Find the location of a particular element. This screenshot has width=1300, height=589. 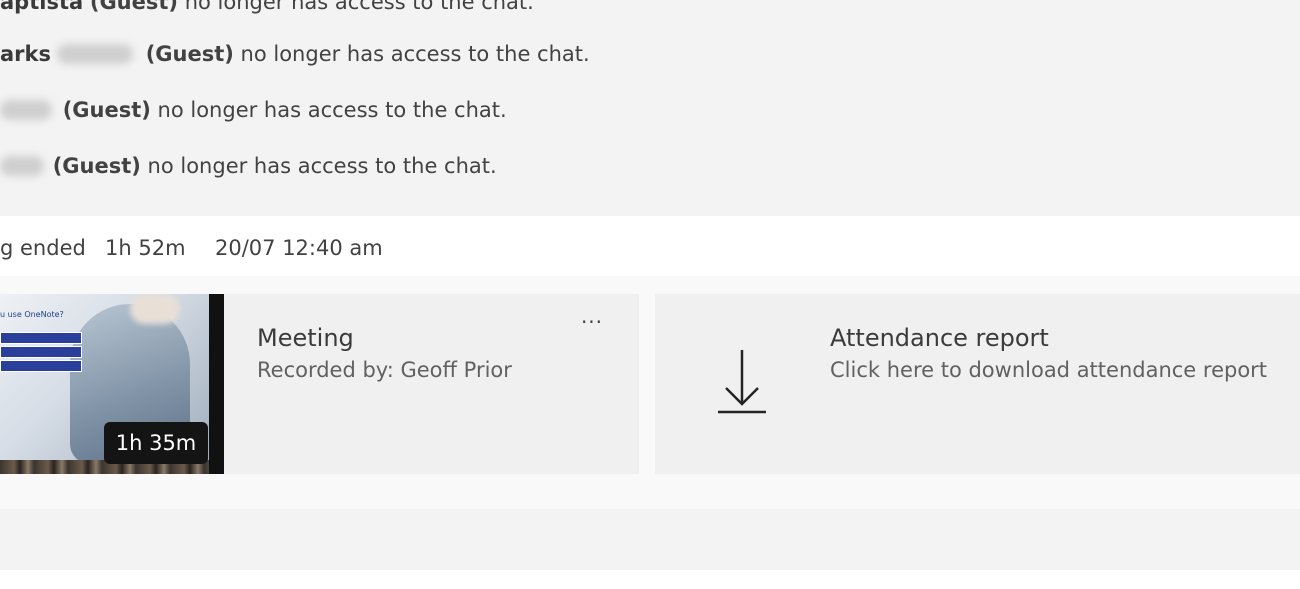

recording-duration-badge: 1h 35m is located at coordinates (156, 443).